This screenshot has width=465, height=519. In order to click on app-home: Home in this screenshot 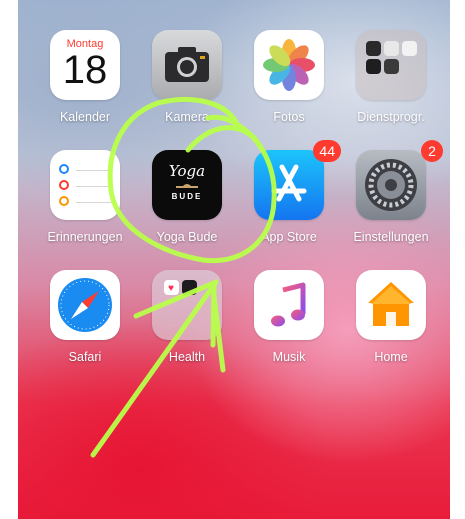, I will do `click(391, 326)`.